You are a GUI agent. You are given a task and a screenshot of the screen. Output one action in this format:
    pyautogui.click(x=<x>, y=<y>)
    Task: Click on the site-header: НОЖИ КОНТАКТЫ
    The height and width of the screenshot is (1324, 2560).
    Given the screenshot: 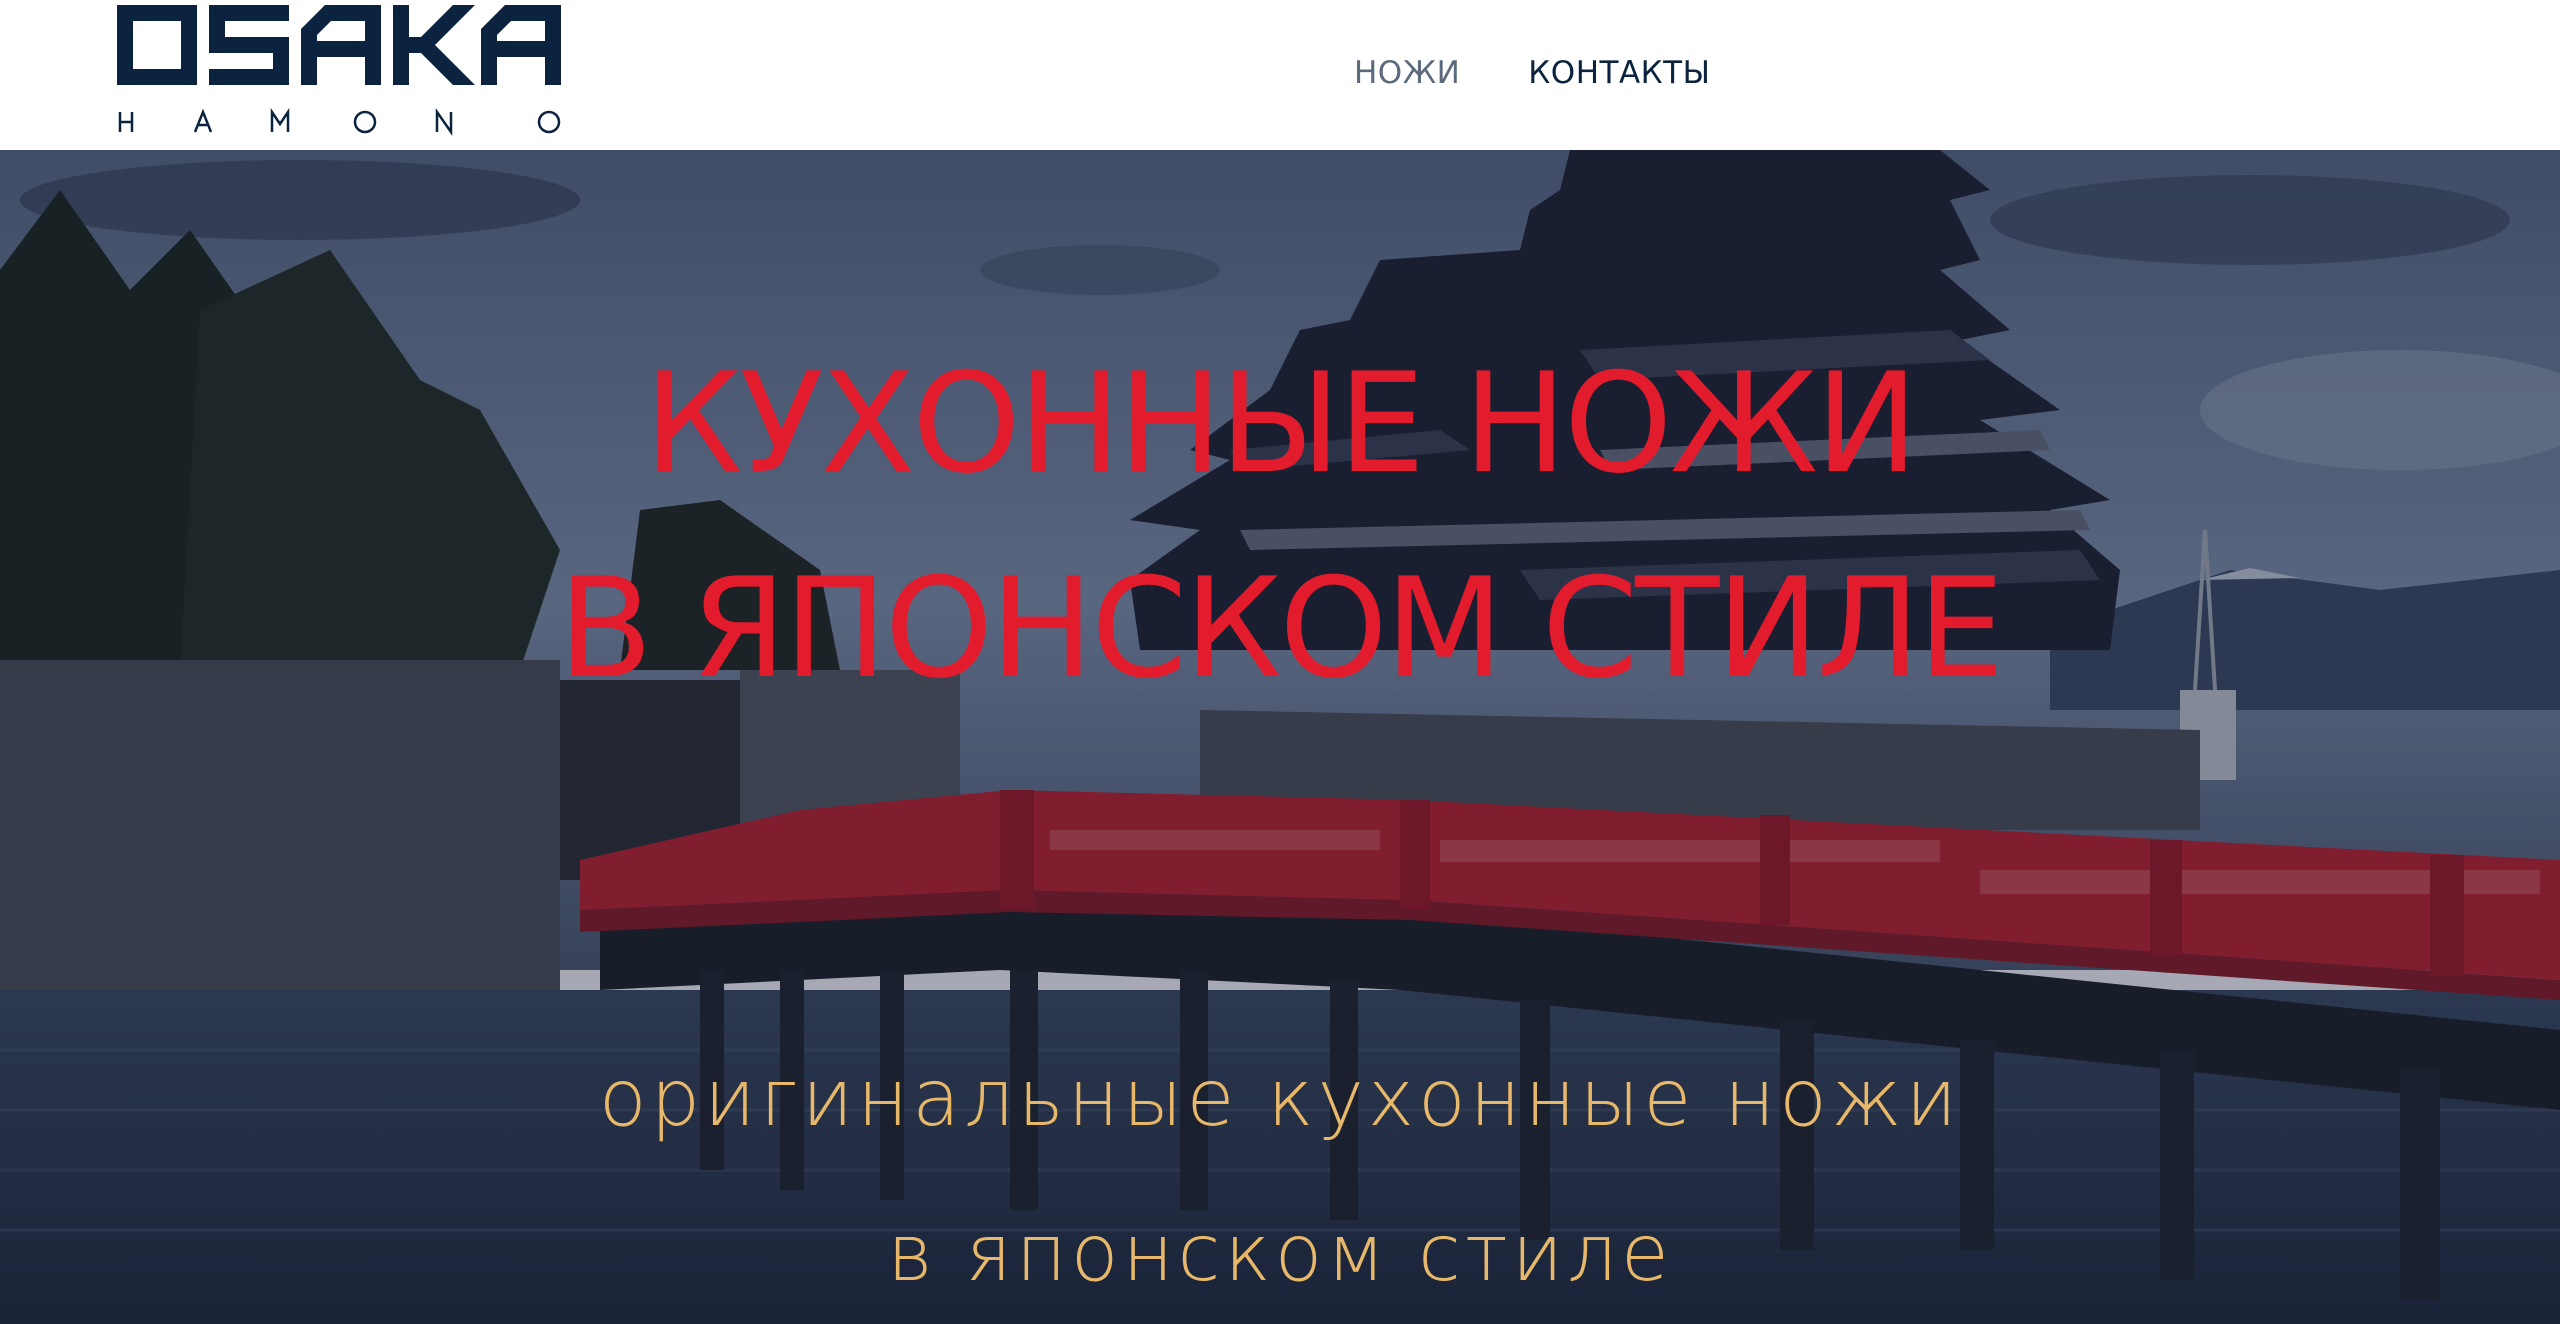 What is the action you would take?
    pyautogui.click(x=1280, y=75)
    